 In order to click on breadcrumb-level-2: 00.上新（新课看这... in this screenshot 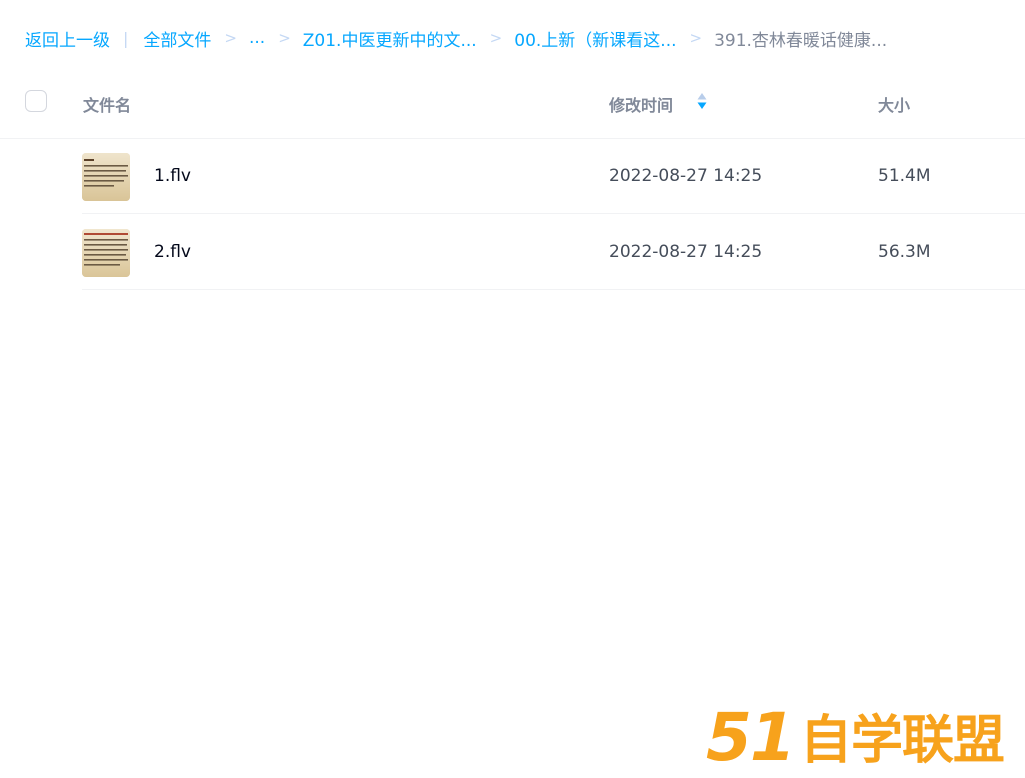, I will do `click(595, 38)`.